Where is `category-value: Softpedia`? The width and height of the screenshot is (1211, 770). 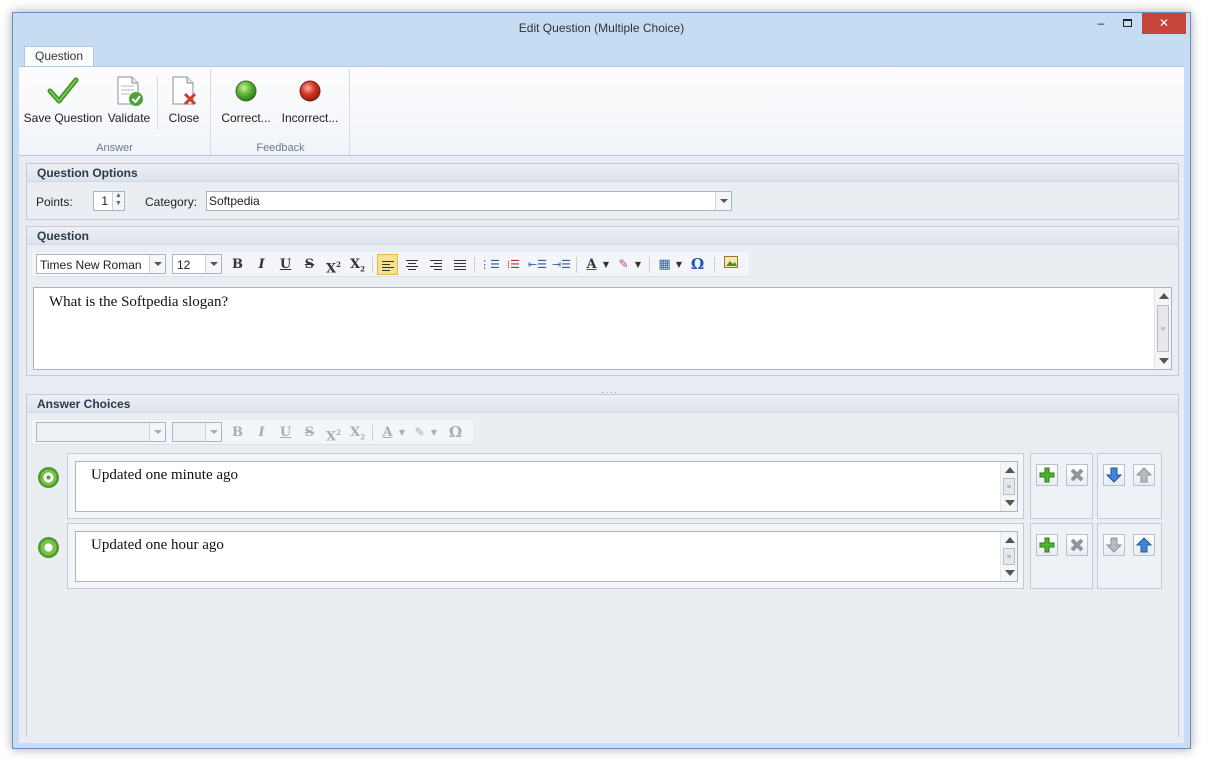 category-value: Softpedia is located at coordinates (234, 201).